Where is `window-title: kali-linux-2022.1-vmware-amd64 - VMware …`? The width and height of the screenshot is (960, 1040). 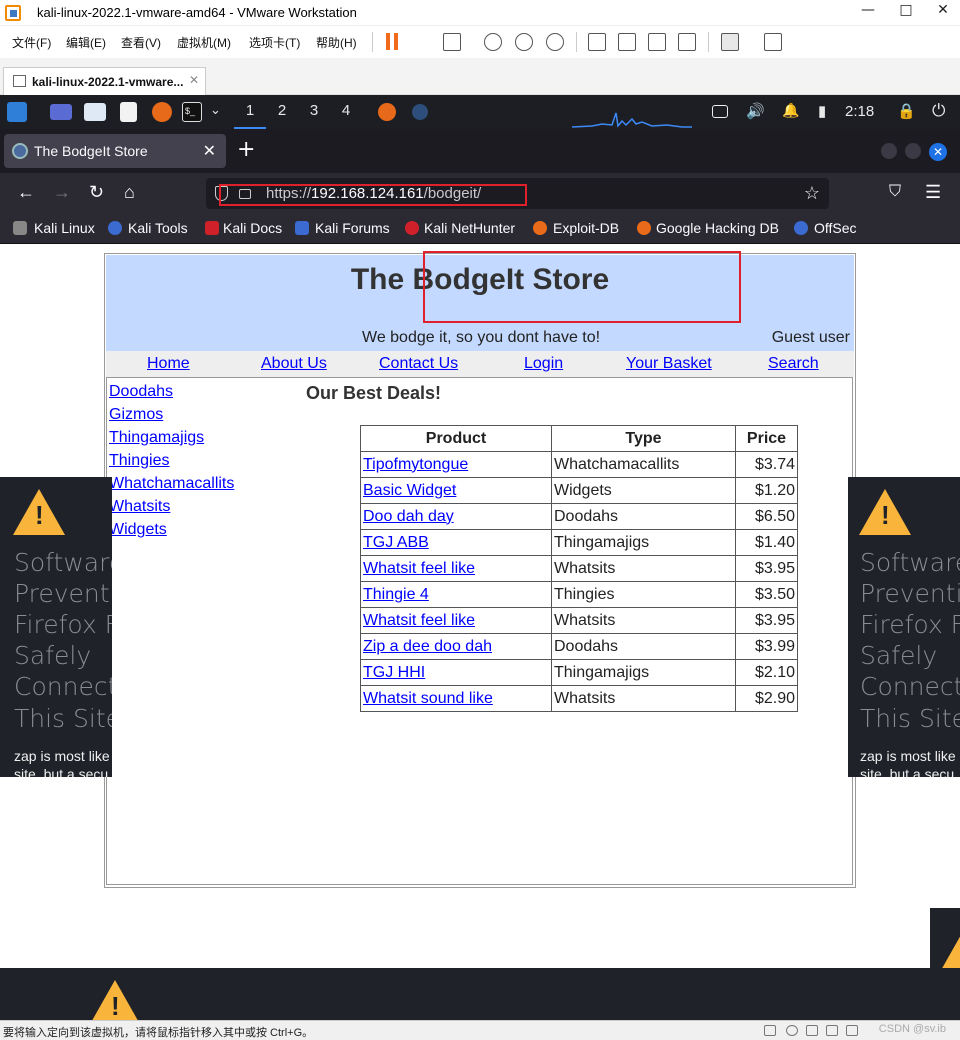
window-title: kali-linux-2022.1-vmware-amd64 - VMware … is located at coordinates (197, 12).